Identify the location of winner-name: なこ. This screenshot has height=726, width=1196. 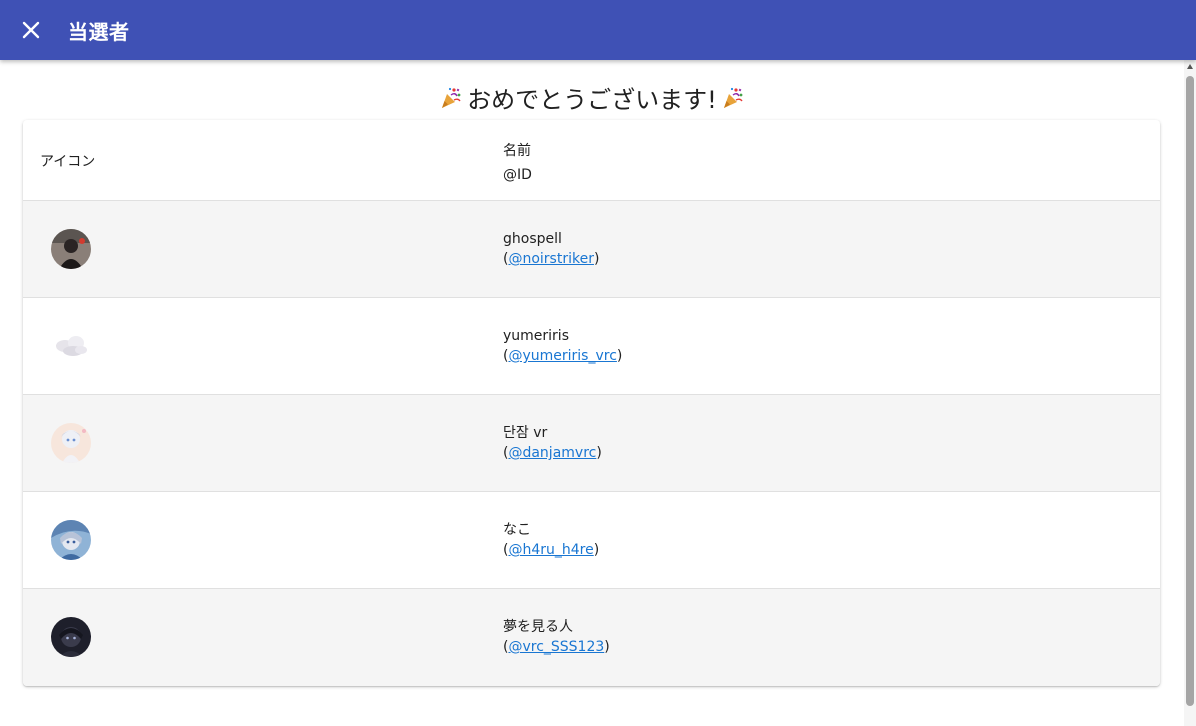
(517, 530).